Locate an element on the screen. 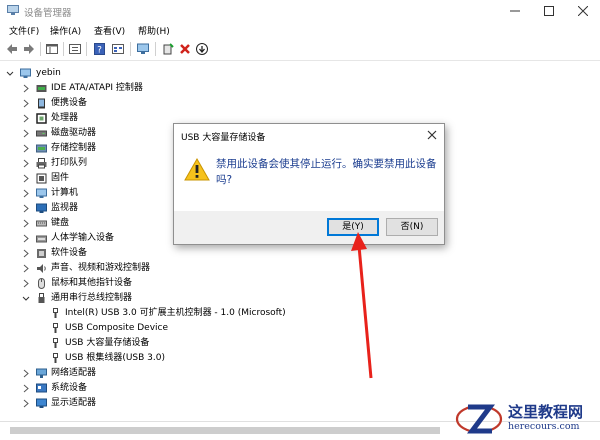 The image size is (600, 440). category-label: 鼠标和其他指针设备 is located at coordinates (92, 283).